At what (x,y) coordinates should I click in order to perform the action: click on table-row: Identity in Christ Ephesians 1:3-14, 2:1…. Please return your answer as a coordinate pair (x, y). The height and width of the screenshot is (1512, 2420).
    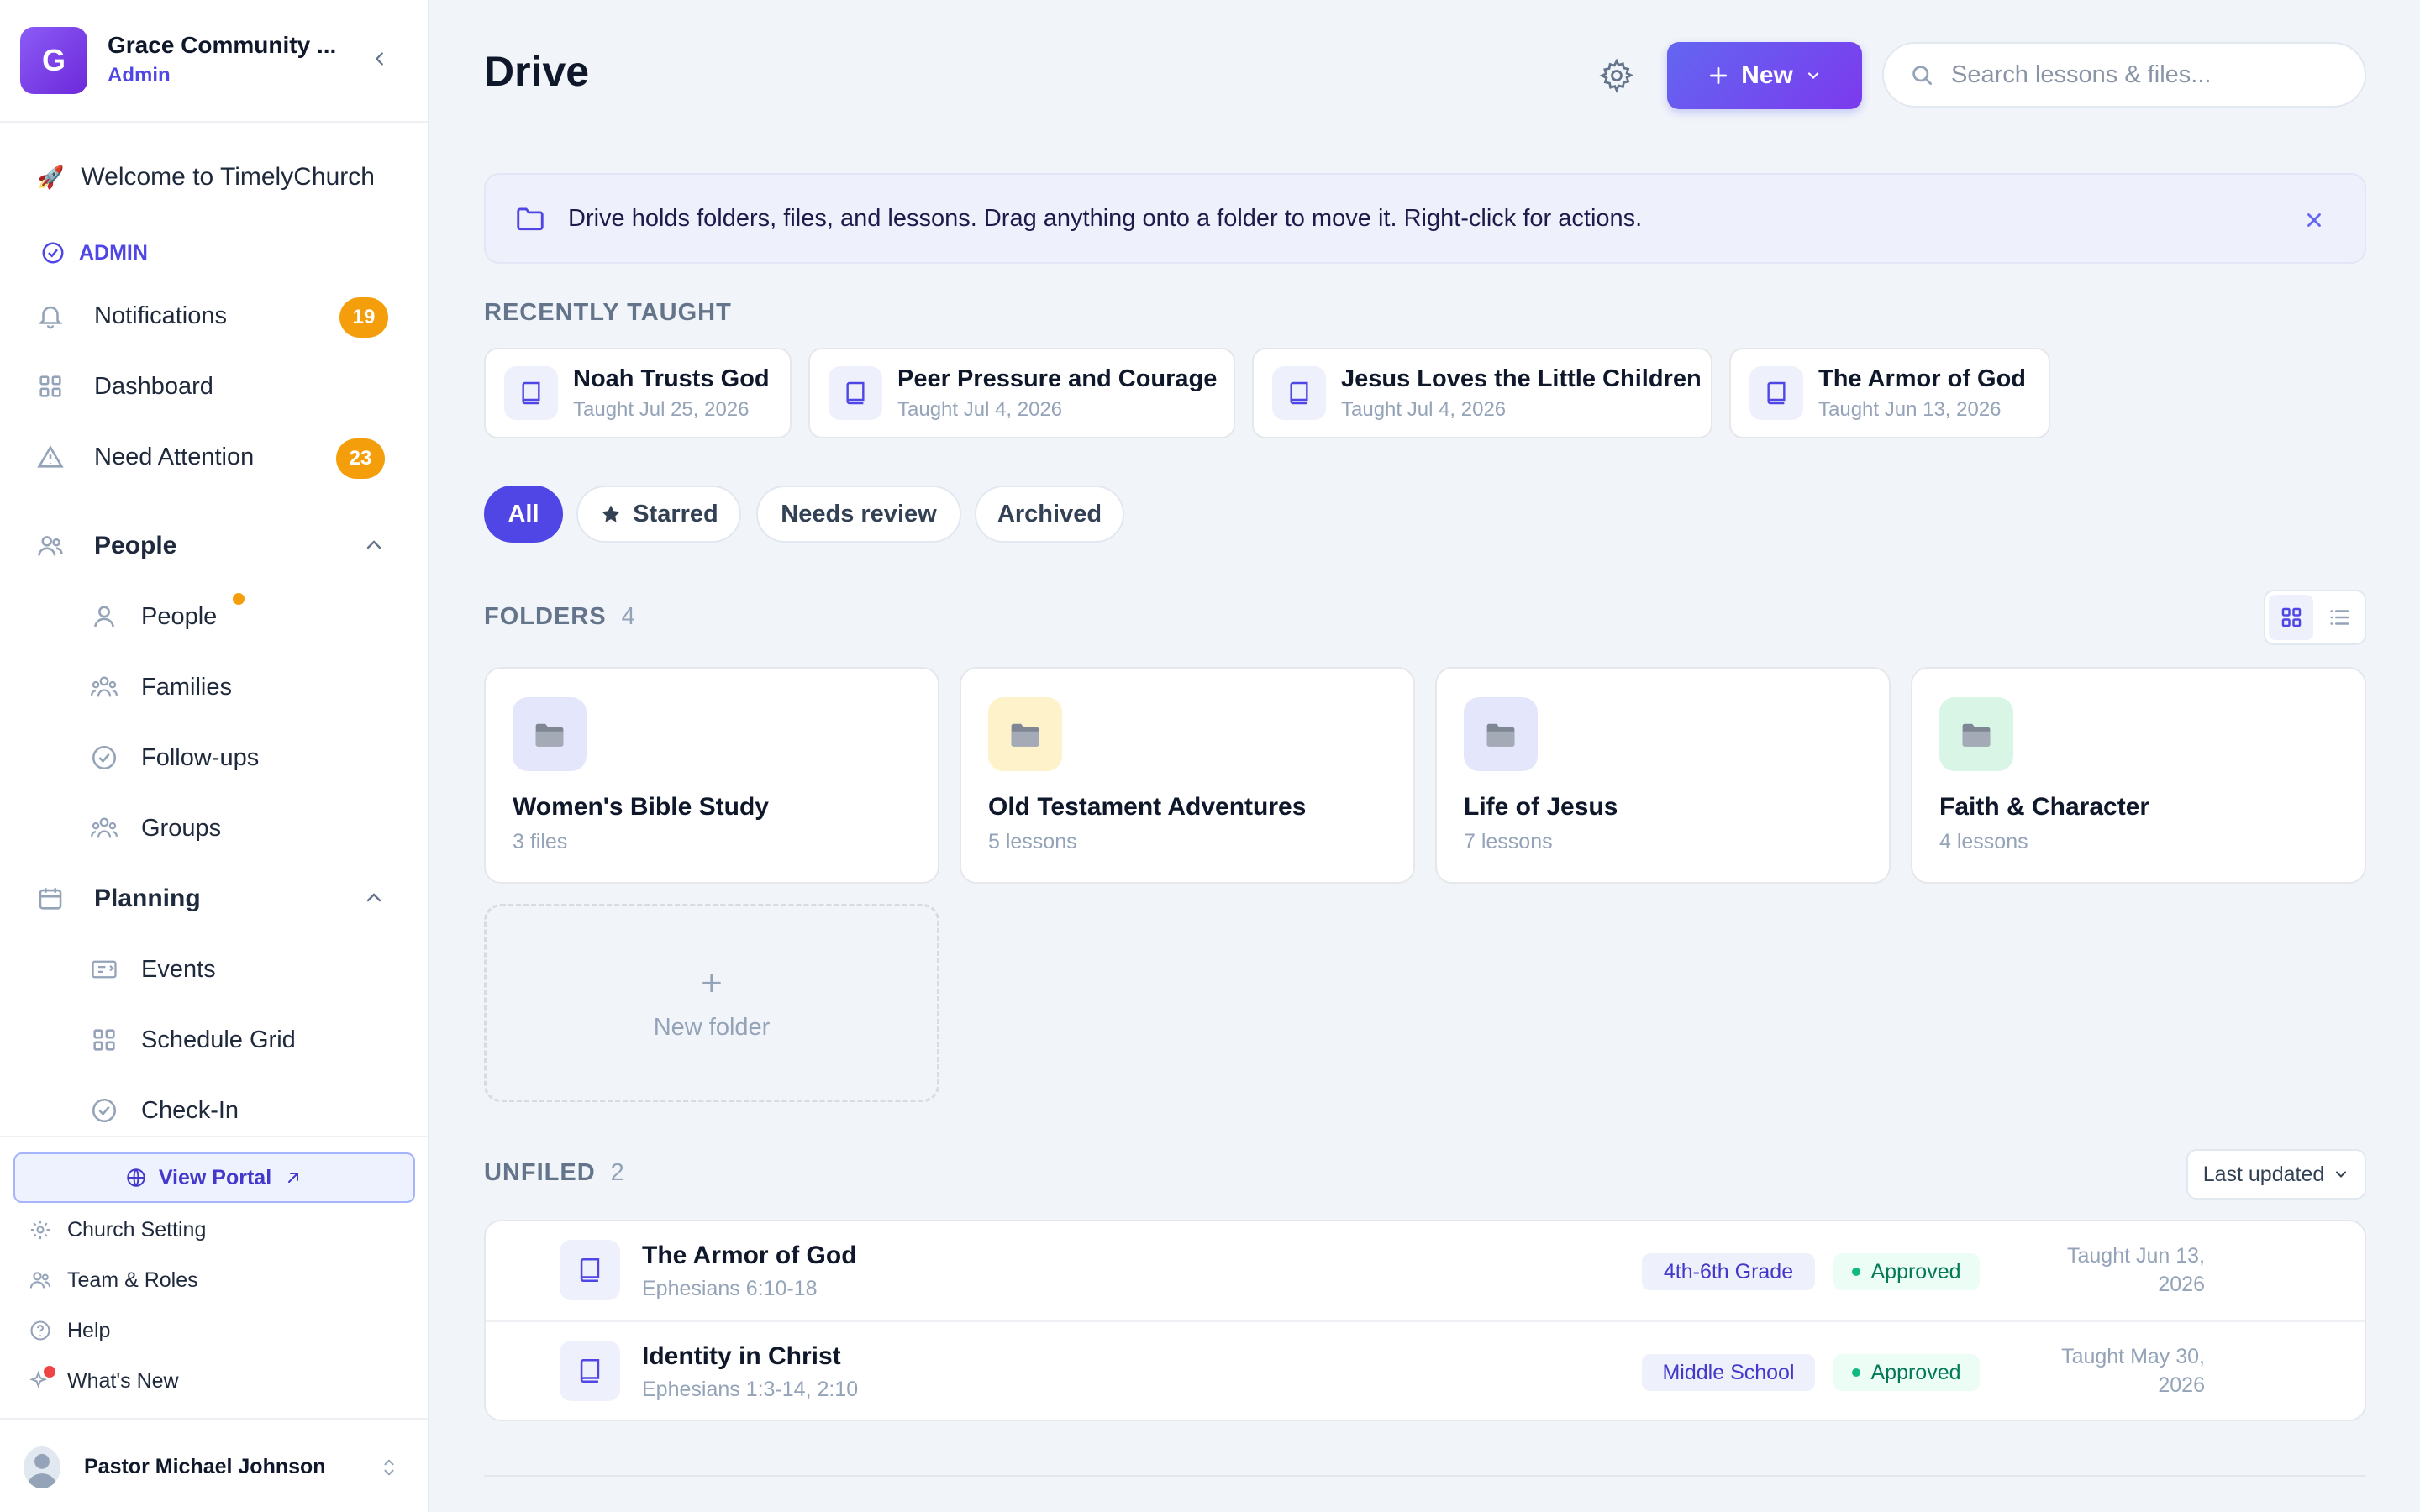
    Looking at the image, I should click on (1425, 1370).